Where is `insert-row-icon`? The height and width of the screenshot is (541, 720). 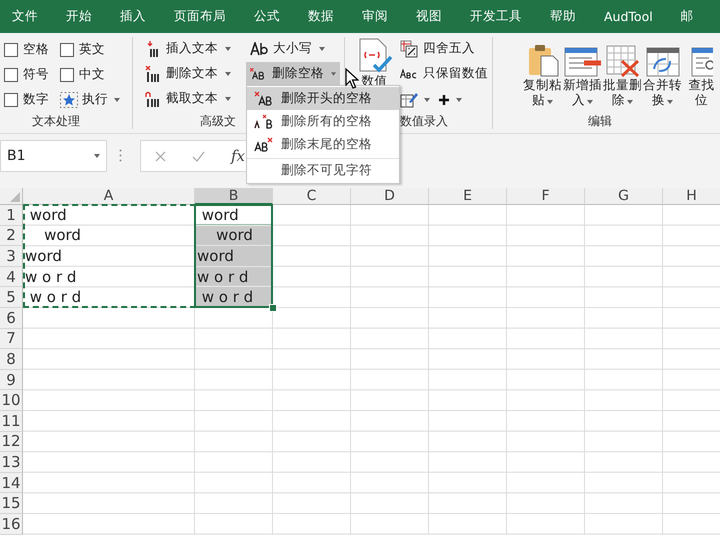 insert-row-icon is located at coordinates (583, 62).